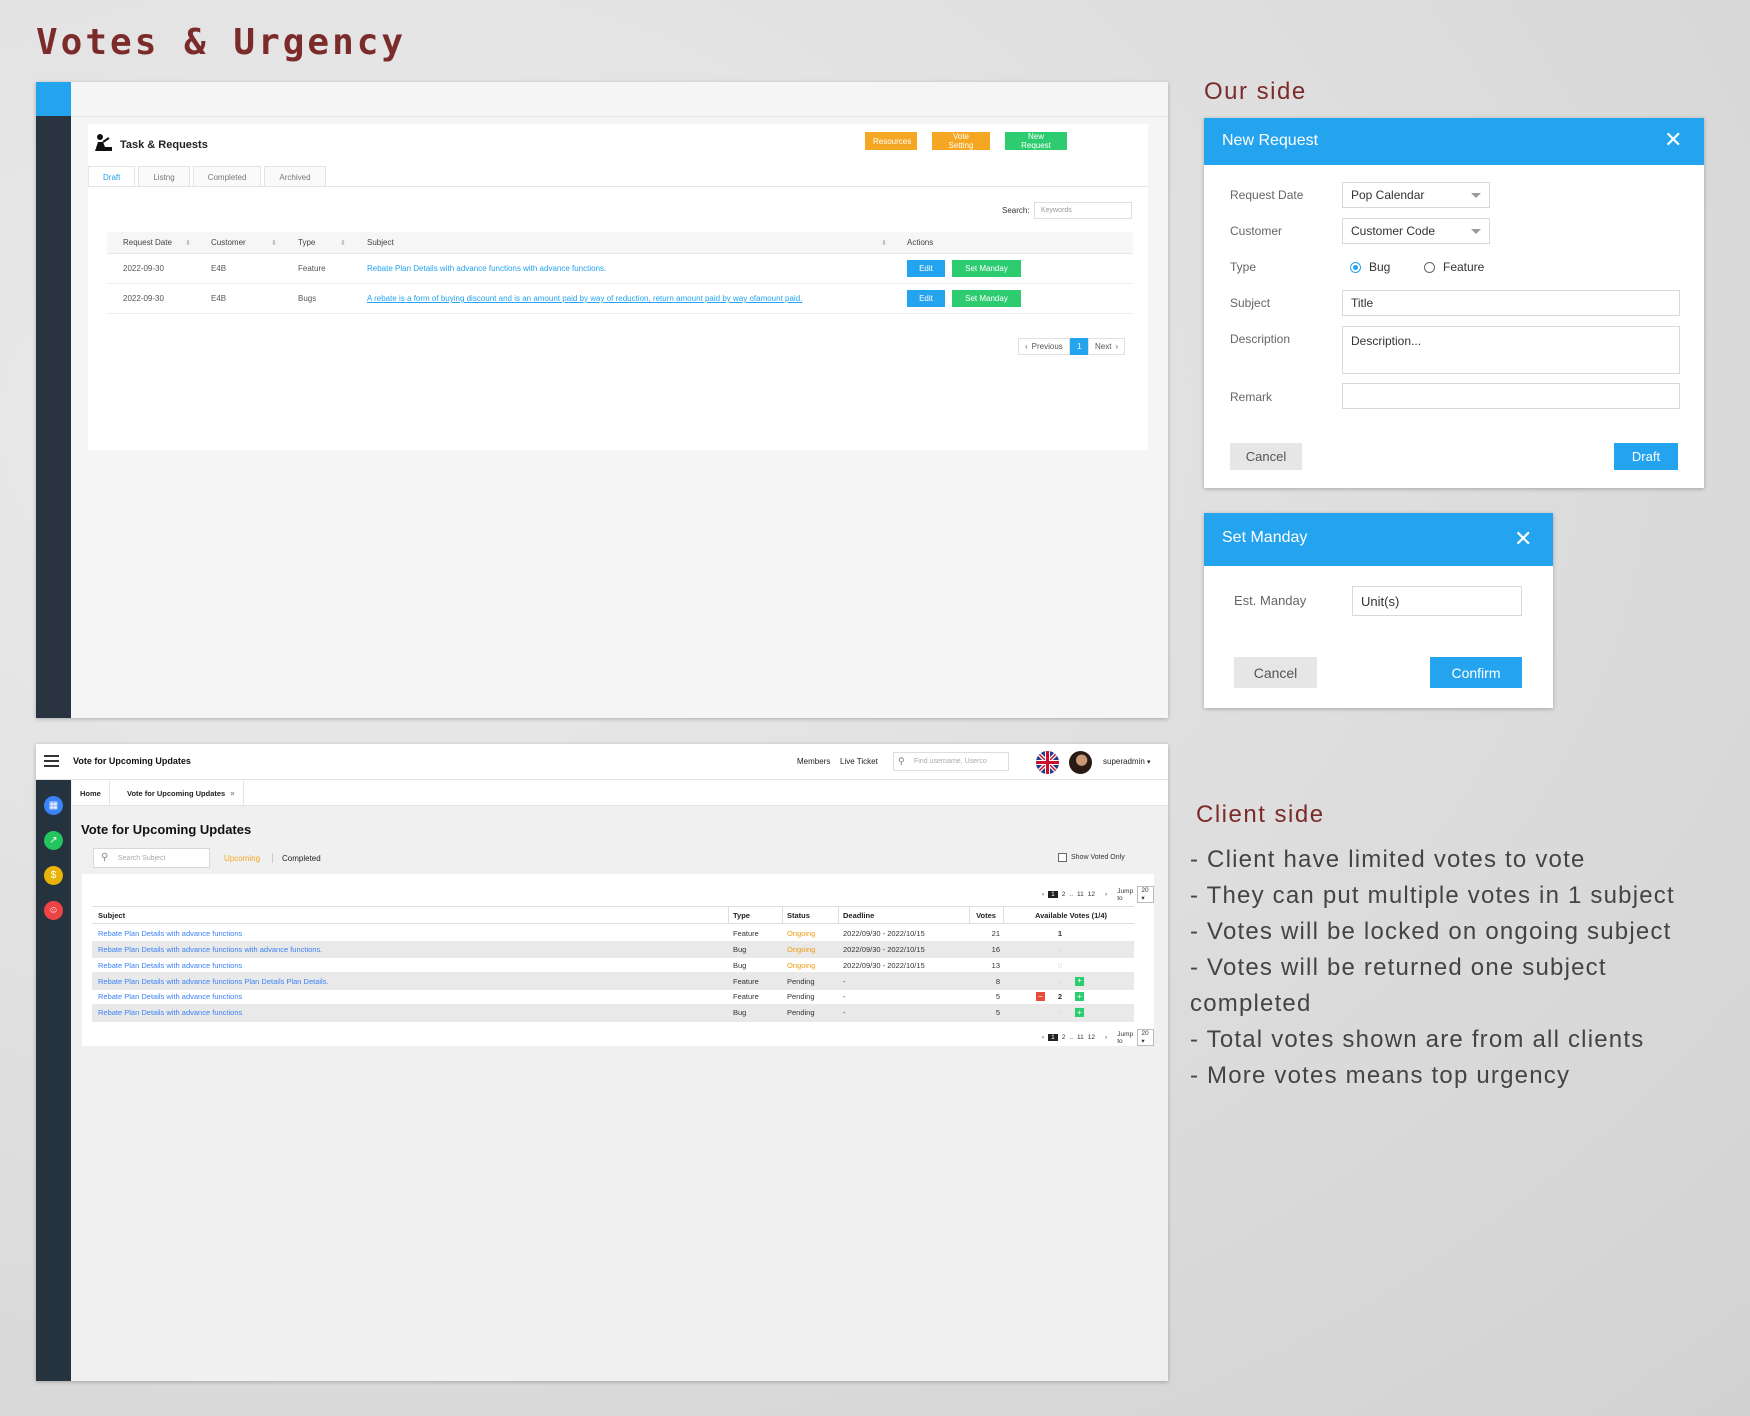 This screenshot has height=1416, width=1750. Describe the element at coordinates (1080, 762) in the screenshot. I see `avatar` at that location.